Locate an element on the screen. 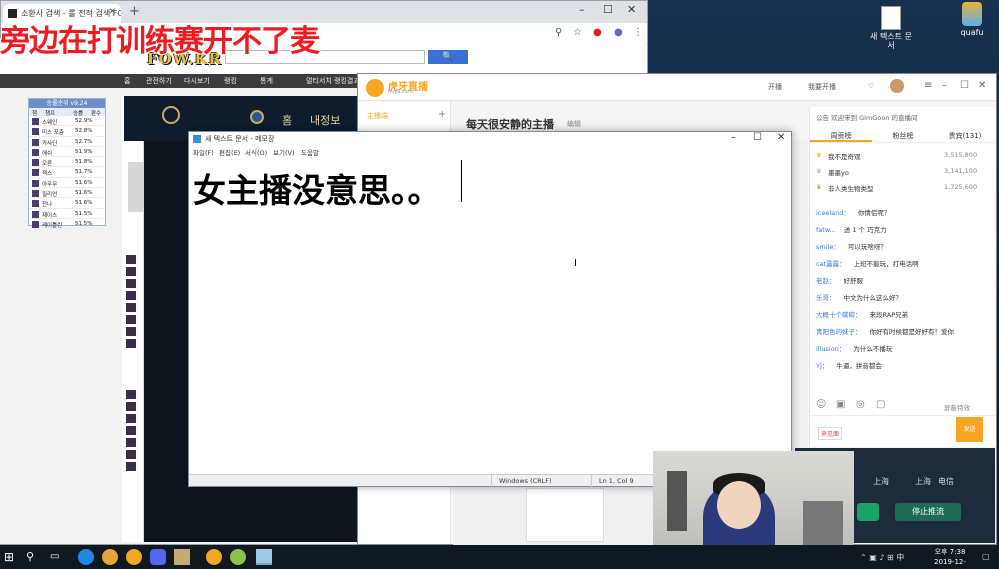  scene-card is located at coordinates (565, 515).